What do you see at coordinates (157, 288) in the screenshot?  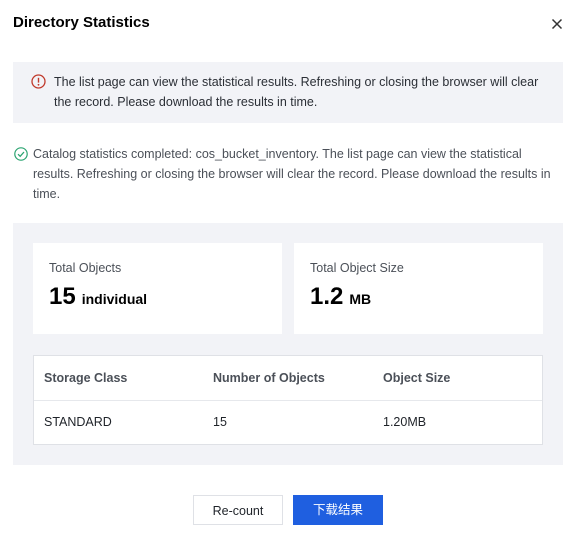 I see `total-objects-card: Total Objects 15 individual` at bounding box center [157, 288].